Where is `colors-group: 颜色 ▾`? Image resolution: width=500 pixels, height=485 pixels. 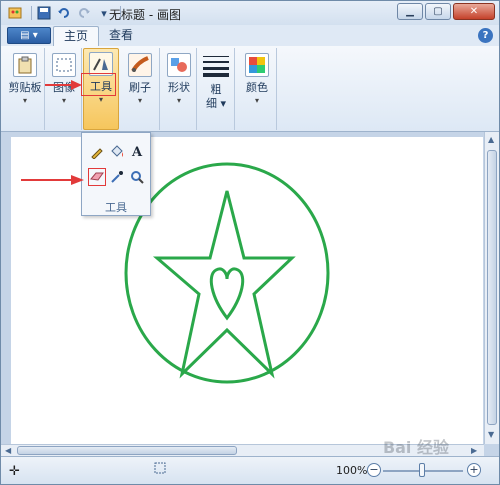 colors-group: 颜色 ▾ is located at coordinates (257, 89).